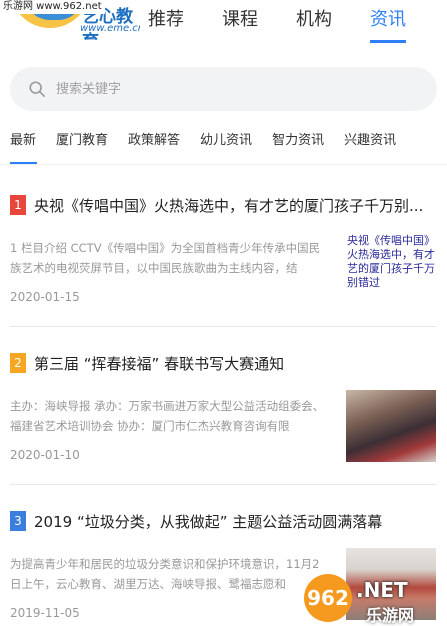  What do you see at coordinates (154, 142) in the screenshot?
I see `tab-policy: 政策解答` at bounding box center [154, 142].